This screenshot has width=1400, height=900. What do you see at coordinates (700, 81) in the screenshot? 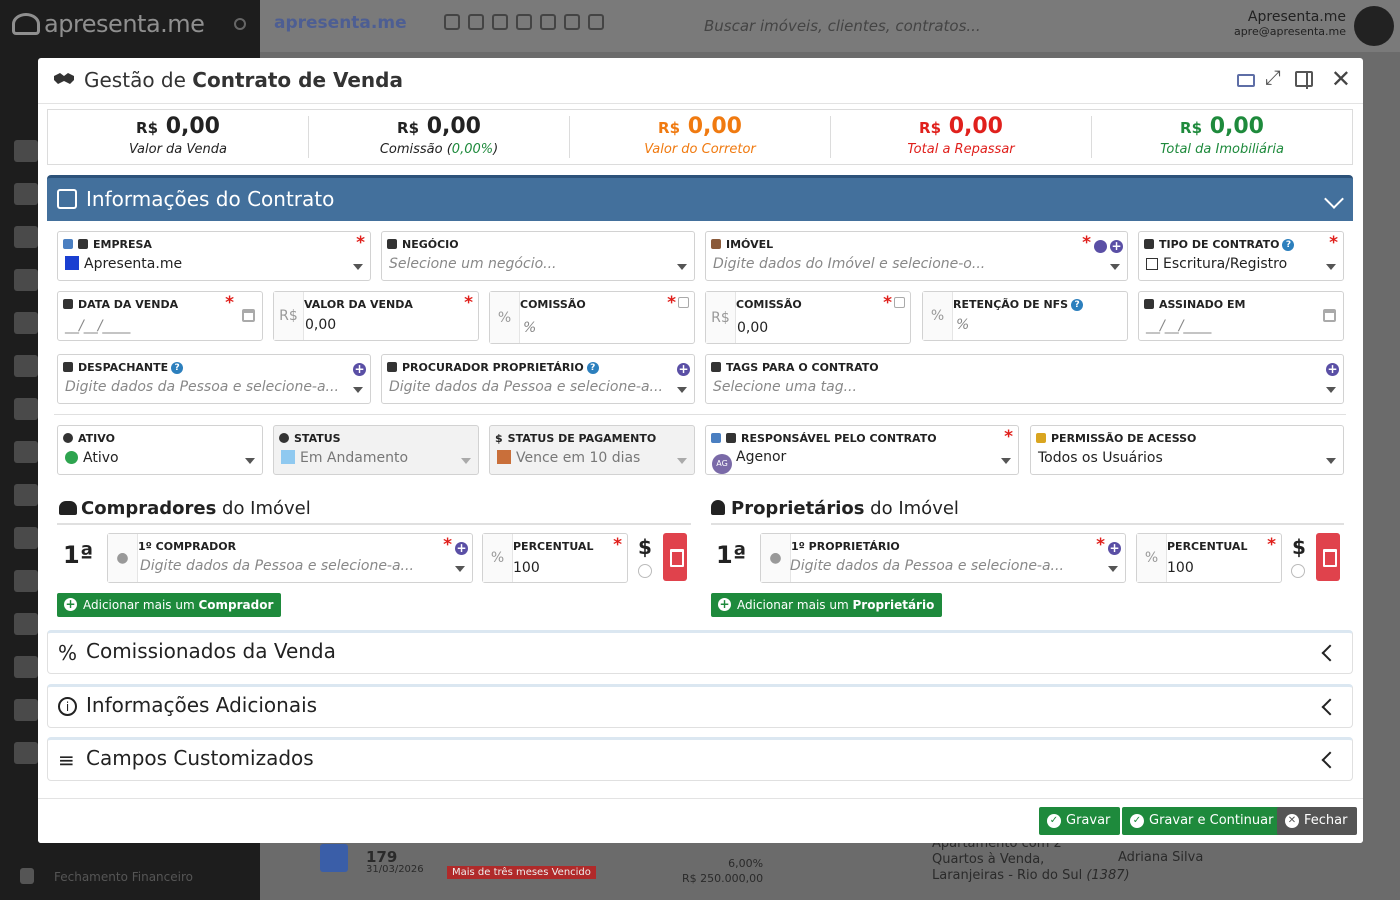
I see `modal-header: Gestão de Contrato de Venda ✕` at bounding box center [700, 81].